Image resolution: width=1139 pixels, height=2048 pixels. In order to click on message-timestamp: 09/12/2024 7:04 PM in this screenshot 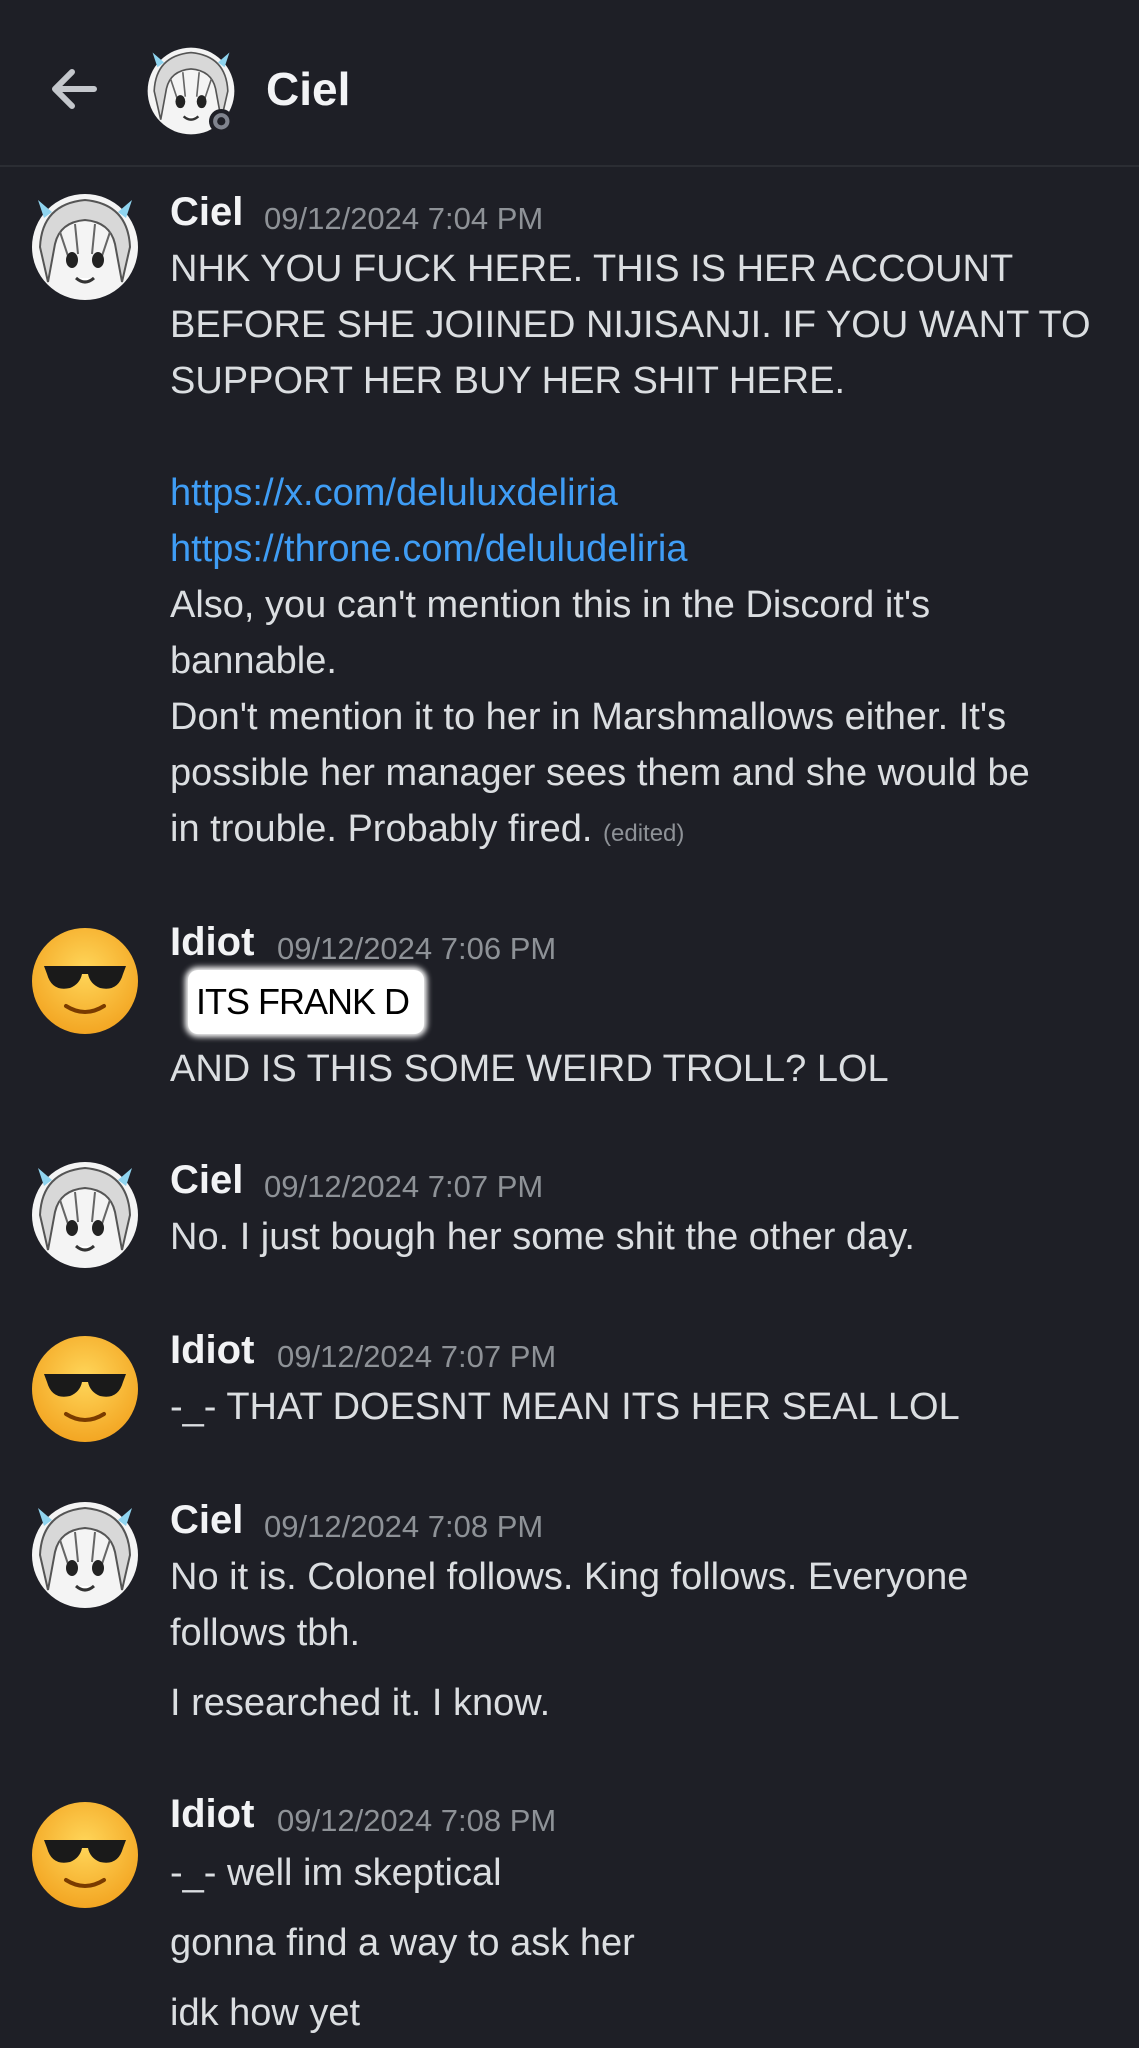, I will do `click(404, 218)`.